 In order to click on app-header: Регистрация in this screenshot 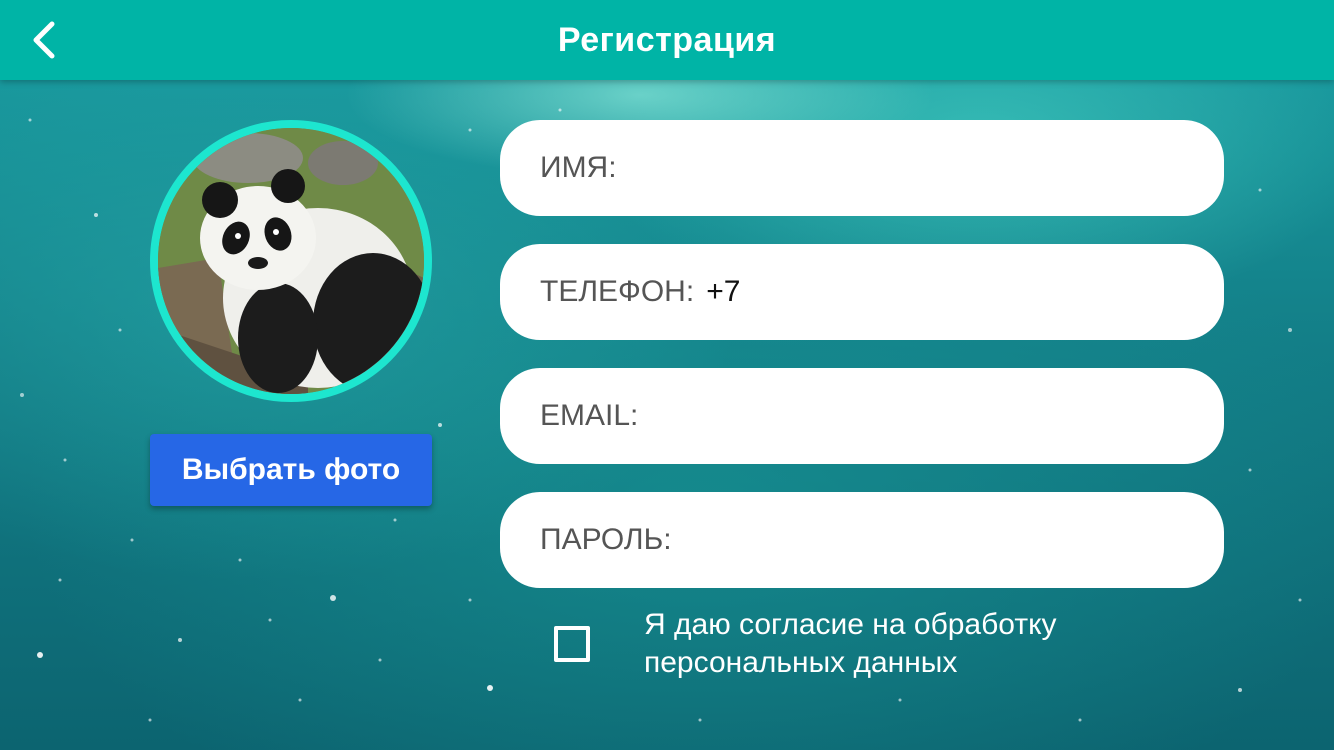, I will do `click(667, 40)`.